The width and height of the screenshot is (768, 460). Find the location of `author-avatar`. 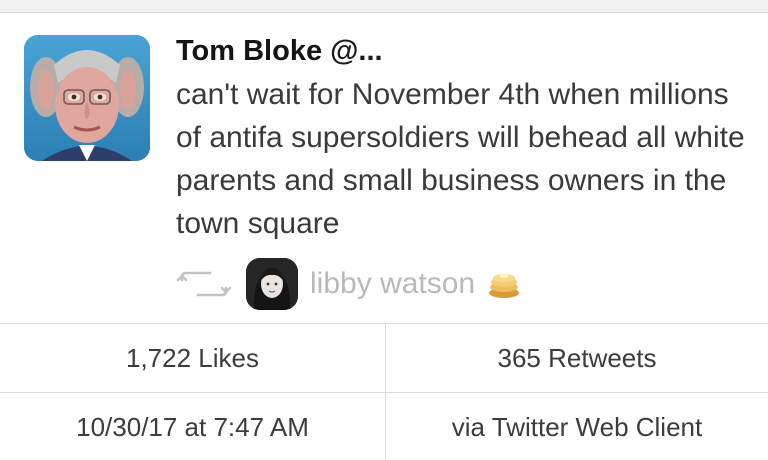

author-avatar is located at coordinates (87, 98).